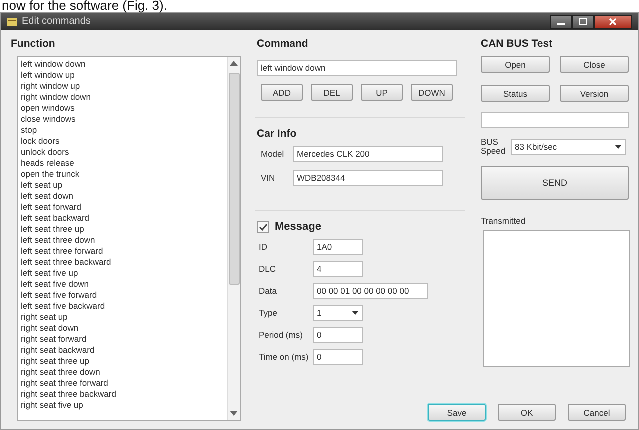  Describe the element at coordinates (281, 335) in the screenshot. I see `field-label: Period (ms)` at that location.